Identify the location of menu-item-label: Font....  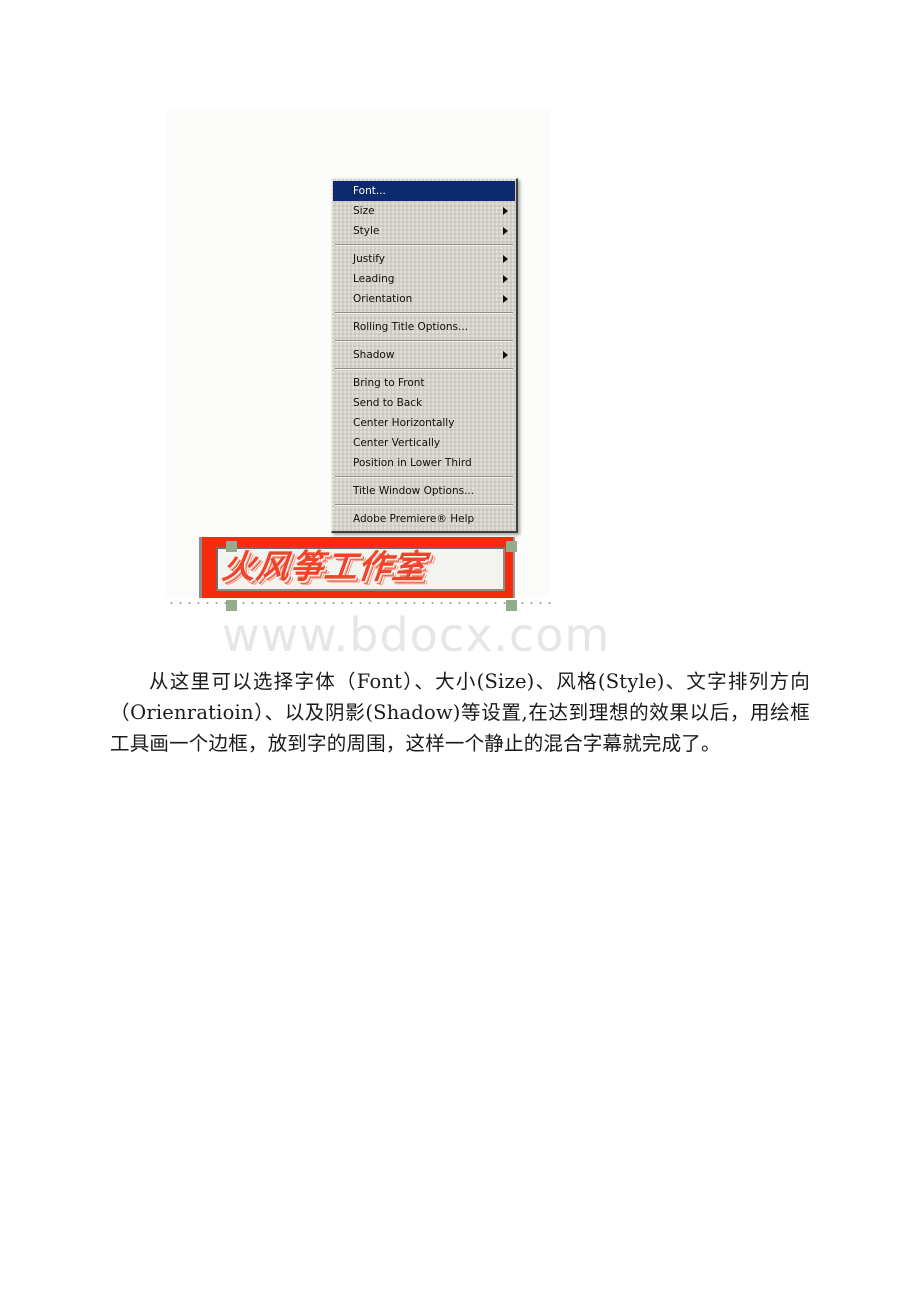
(369, 191).